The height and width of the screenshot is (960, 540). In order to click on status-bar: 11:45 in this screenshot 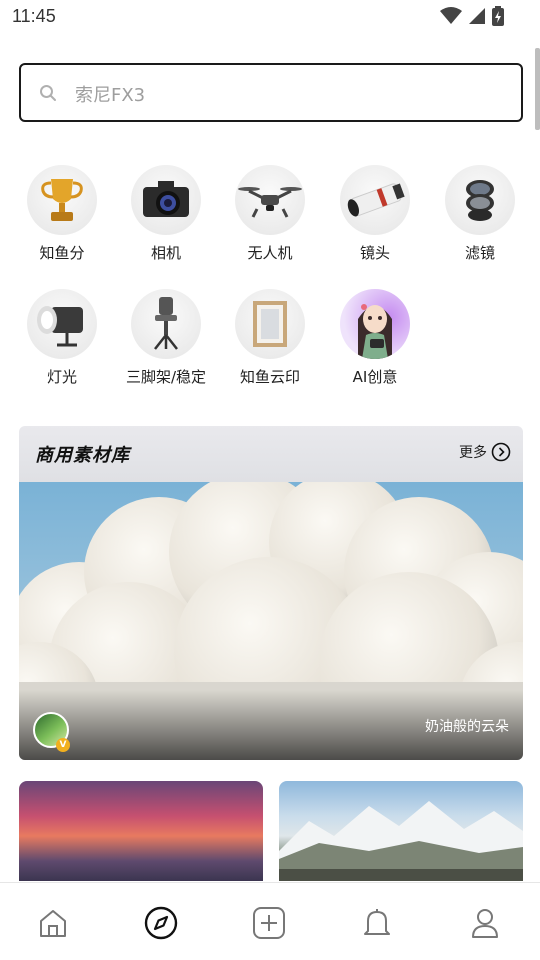, I will do `click(270, 17)`.